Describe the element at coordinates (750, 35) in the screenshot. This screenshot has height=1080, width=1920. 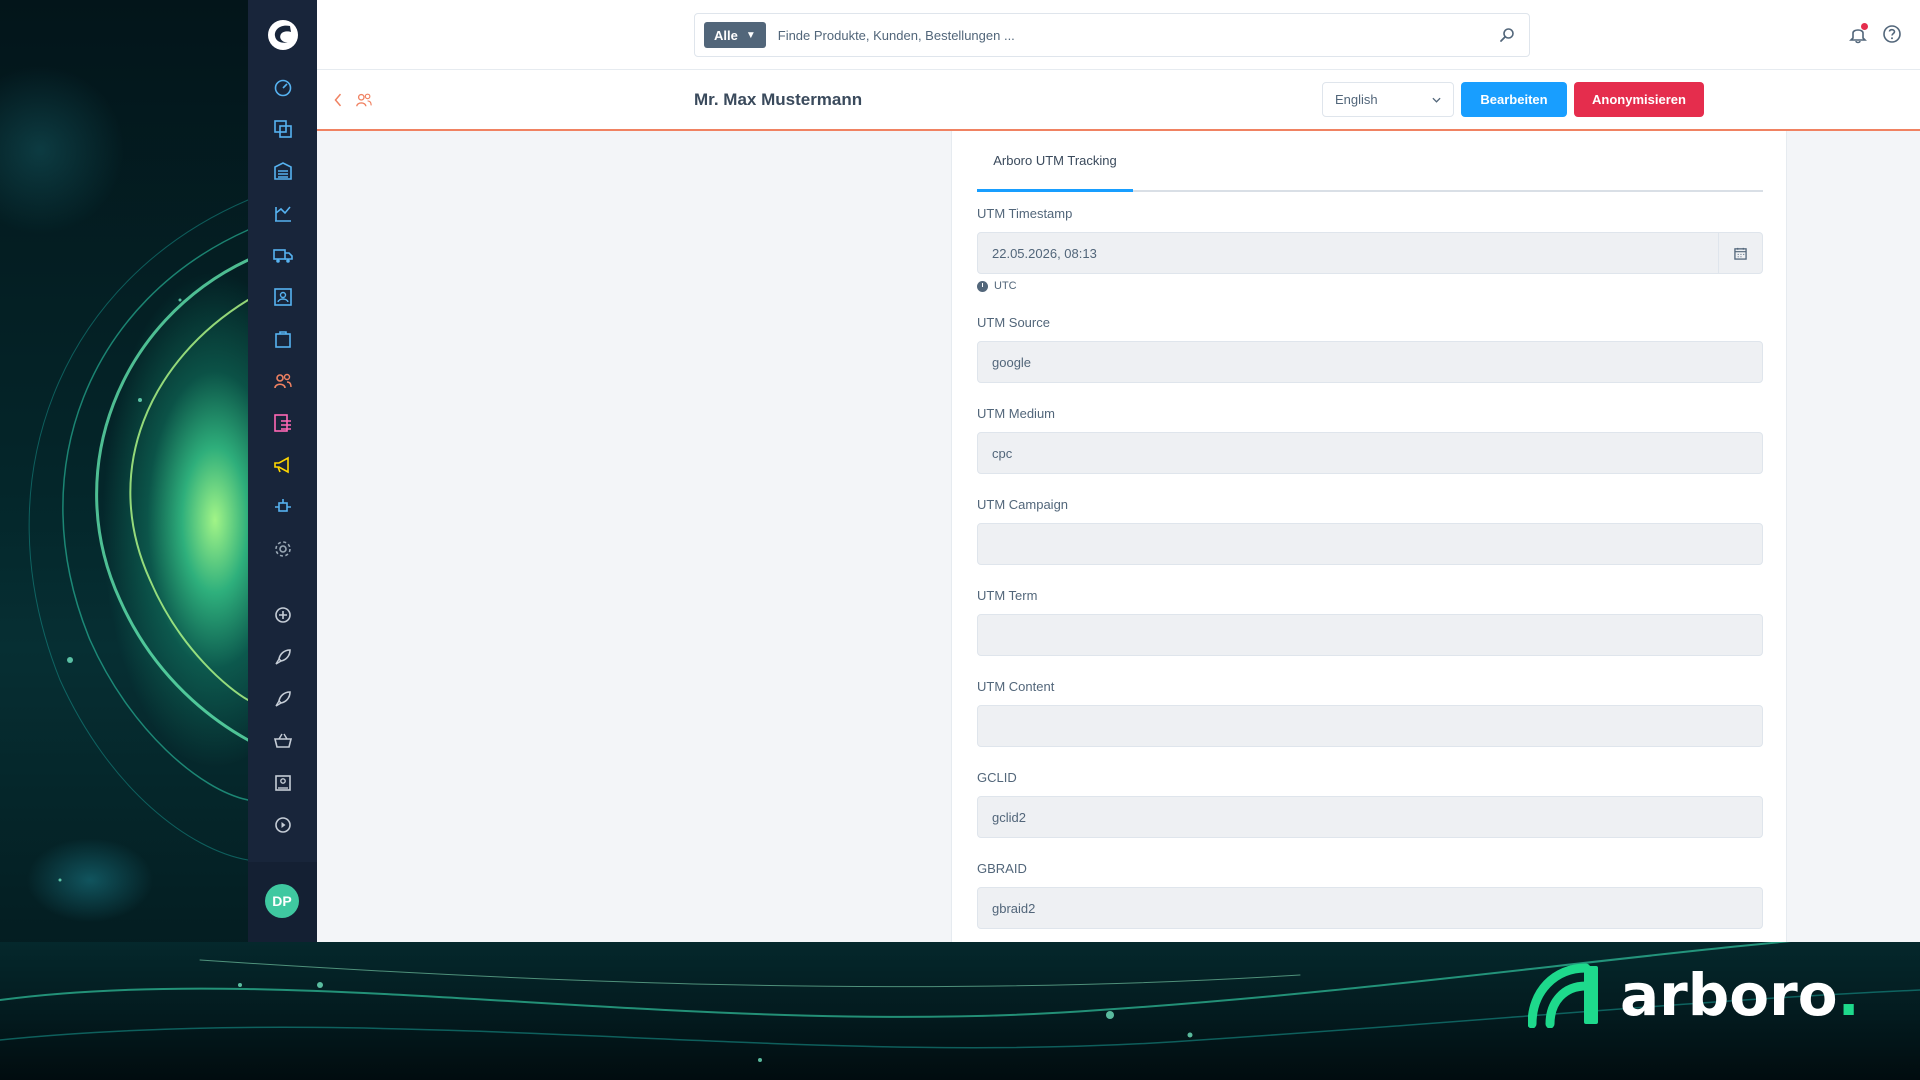
I see `chevron-down-icon: ▼` at that location.